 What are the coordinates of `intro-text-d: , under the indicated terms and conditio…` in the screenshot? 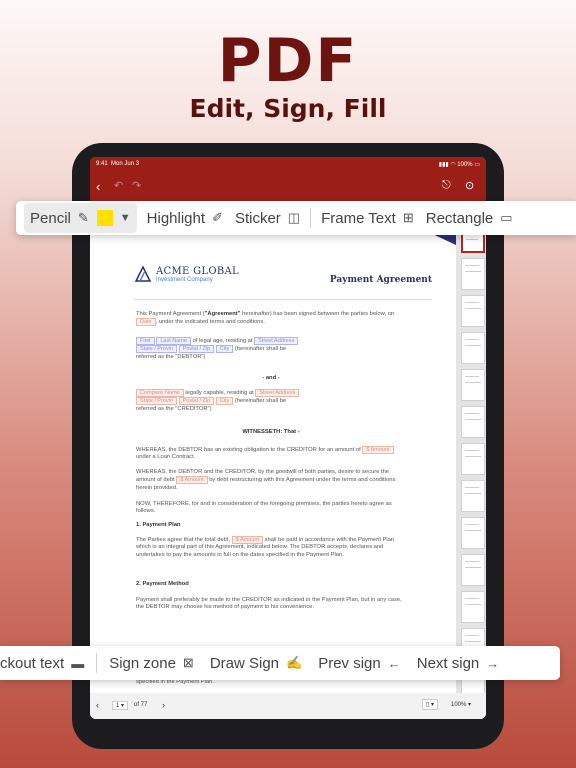 It's located at (210, 322).